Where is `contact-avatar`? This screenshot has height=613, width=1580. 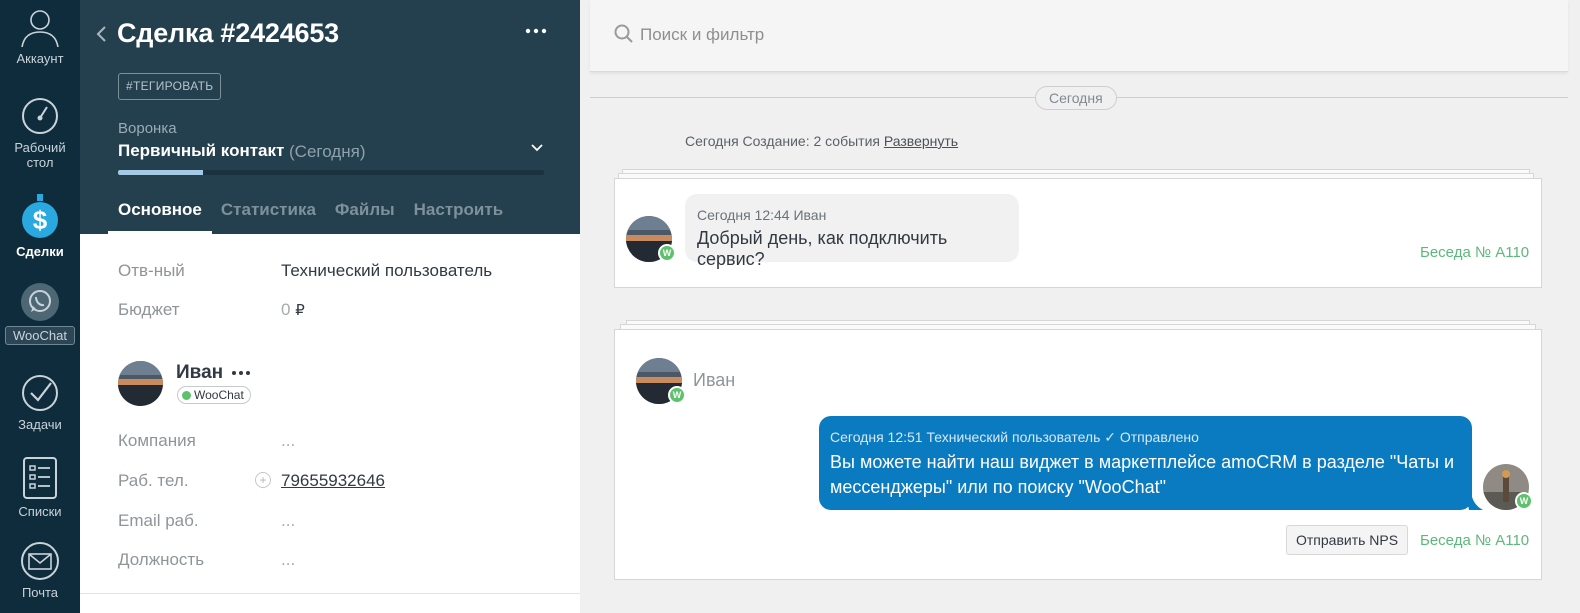 contact-avatar is located at coordinates (140, 383).